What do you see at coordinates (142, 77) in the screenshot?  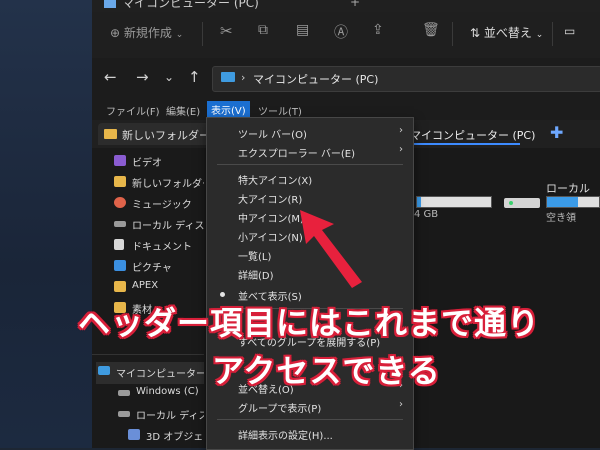 I see `forward-icon: →` at bounding box center [142, 77].